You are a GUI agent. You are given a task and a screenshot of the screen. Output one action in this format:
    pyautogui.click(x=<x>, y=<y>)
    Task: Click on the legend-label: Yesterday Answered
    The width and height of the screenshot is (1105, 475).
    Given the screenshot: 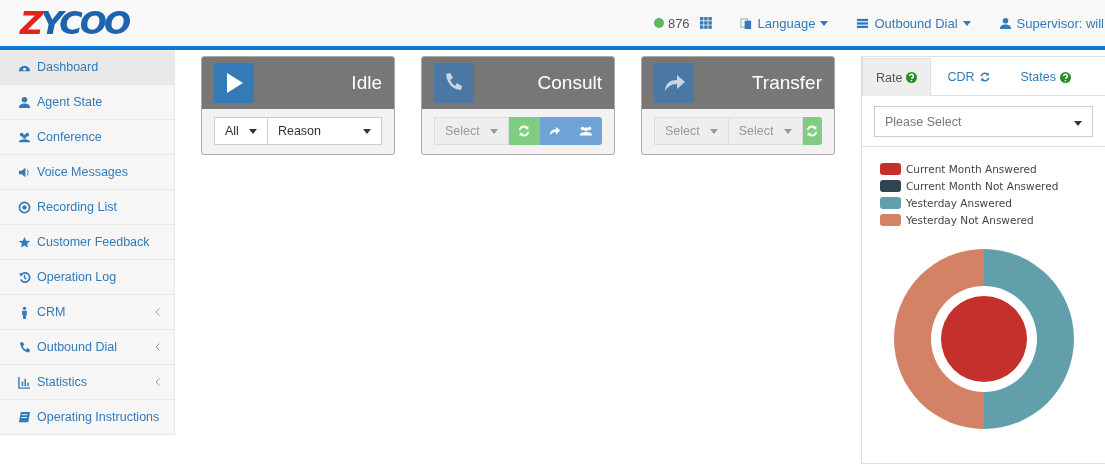 What is the action you would take?
    pyautogui.click(x=959, y=203)
    